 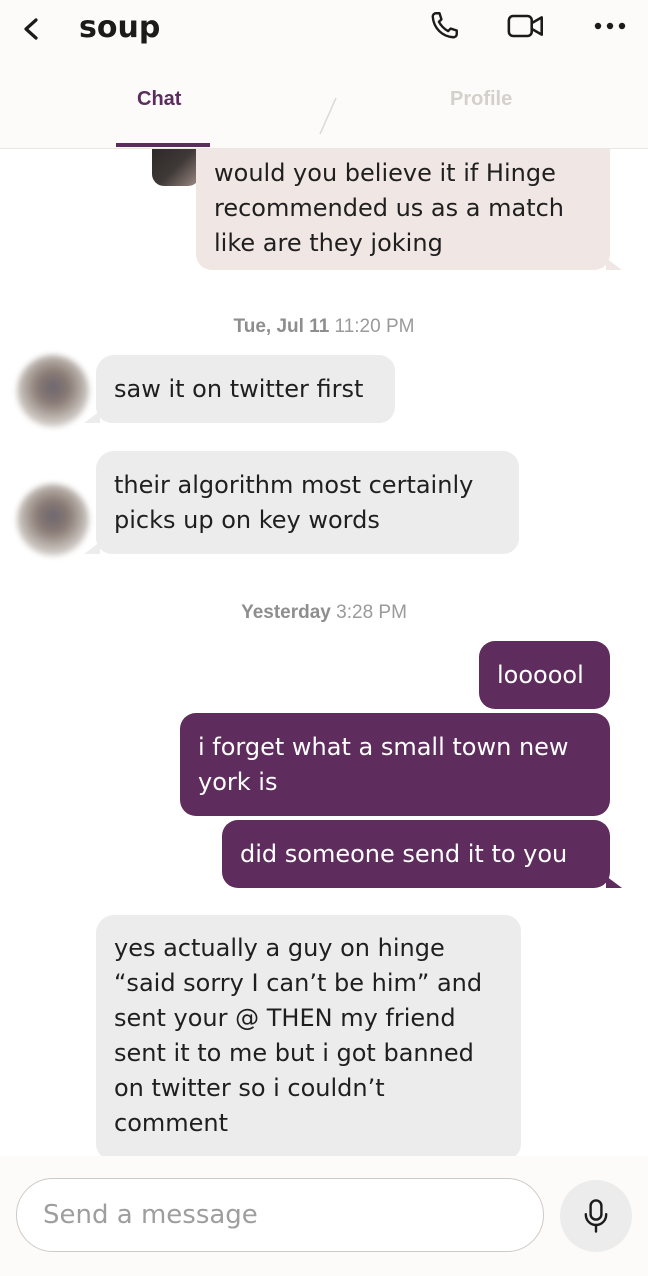 I want to click on message-outgoing: did someone send it to you, so click(x=422, y=854).